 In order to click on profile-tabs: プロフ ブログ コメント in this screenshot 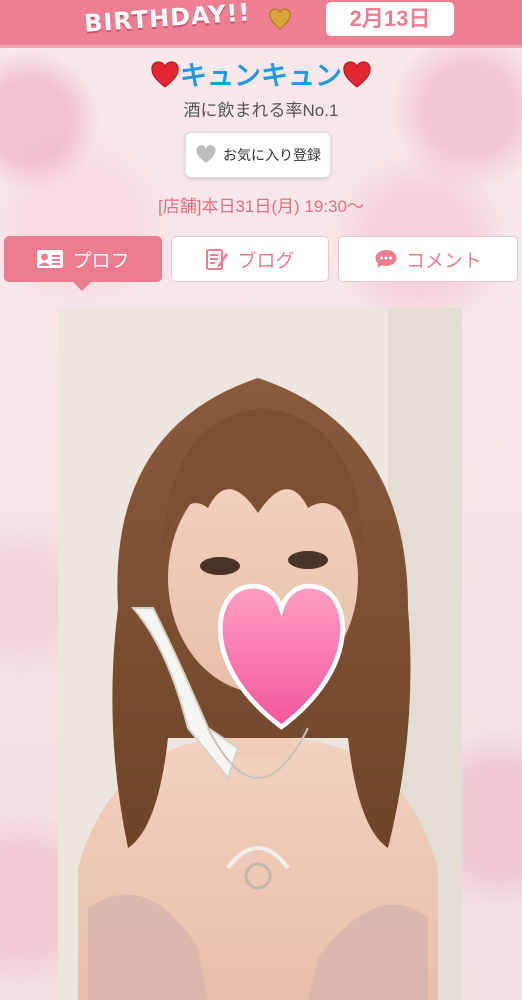, I will do `click(261, 263)`.